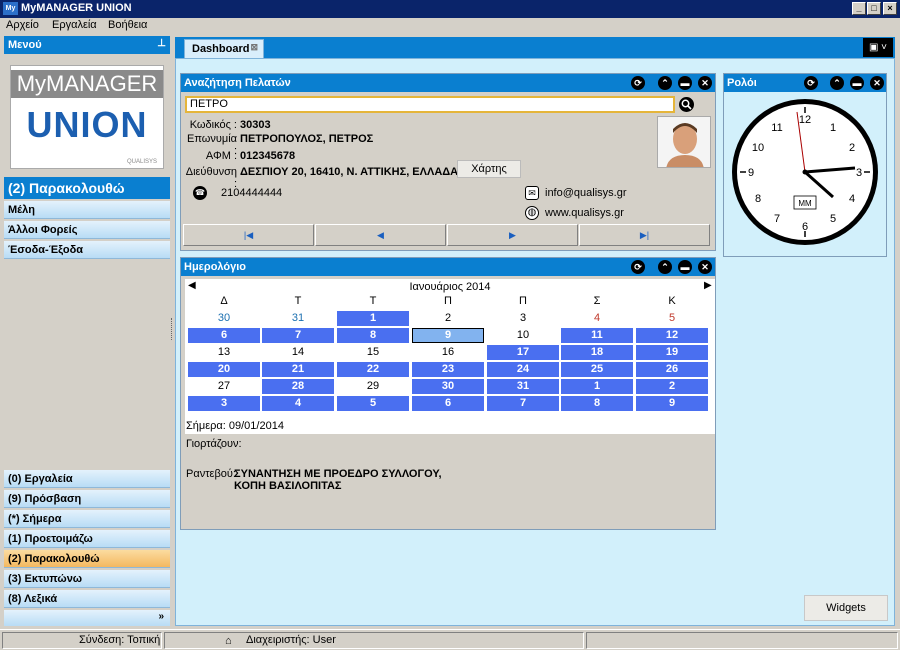 The height and width of the screenshot is (650, 900). I want to click on app-logo: MyMANAGER UNION QUALISYS, so click(87, 117).